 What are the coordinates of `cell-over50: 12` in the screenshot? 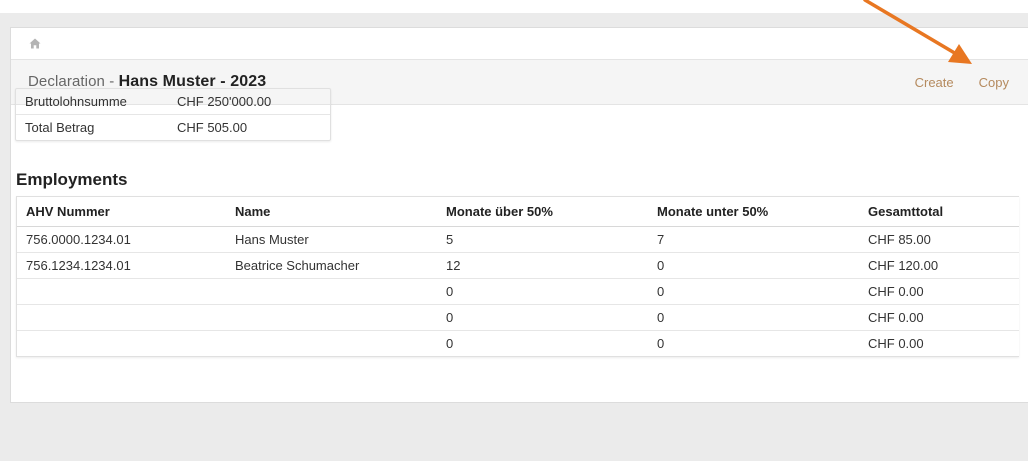 It's located at (551, 265).